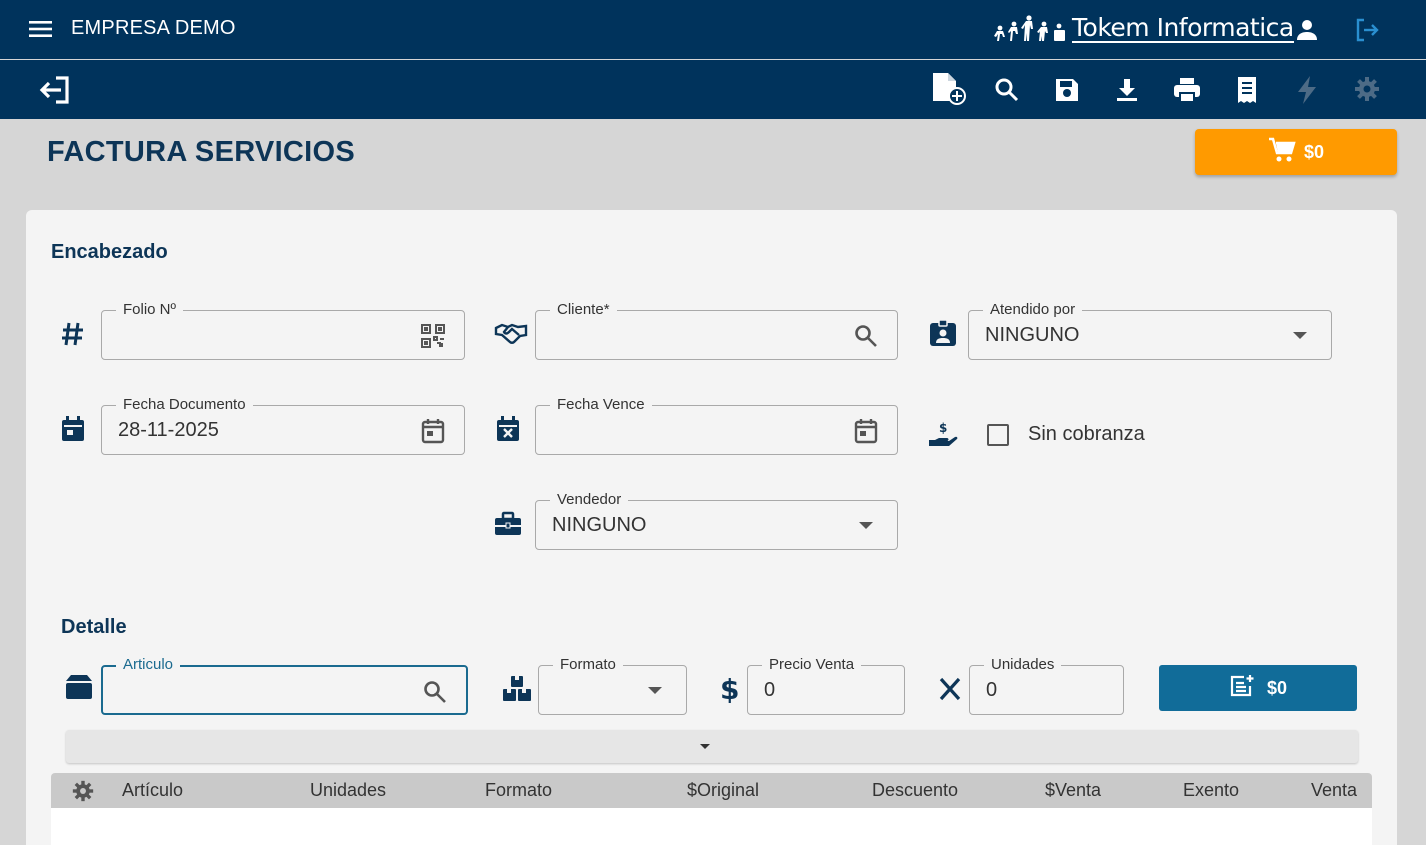  I want to click on id-badge-icon, so click(943, 333).